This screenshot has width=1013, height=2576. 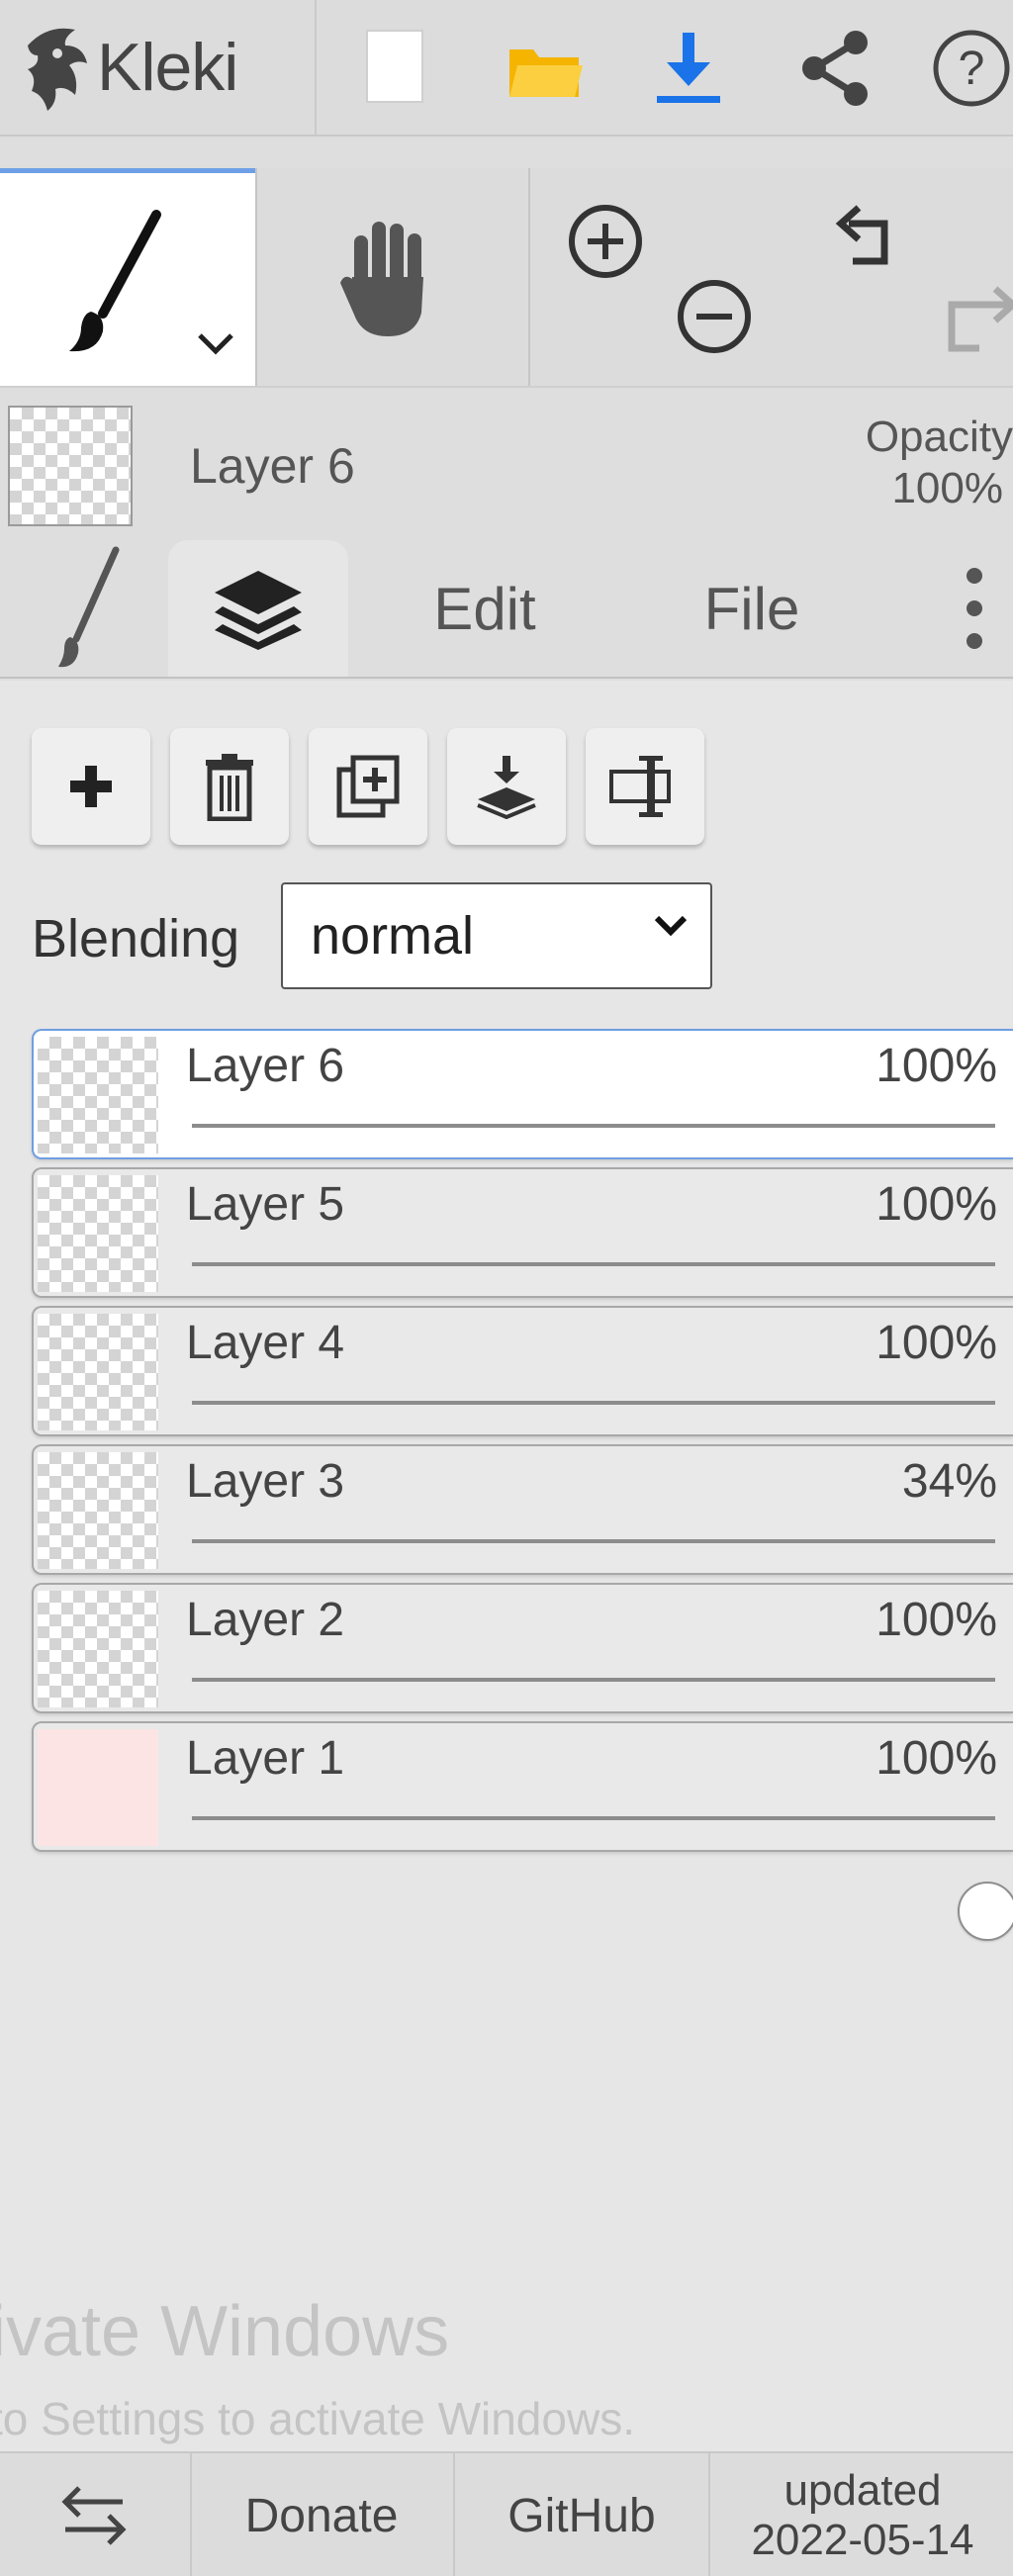 I want to click on duplicate-icon, so click(x=368, y=786).